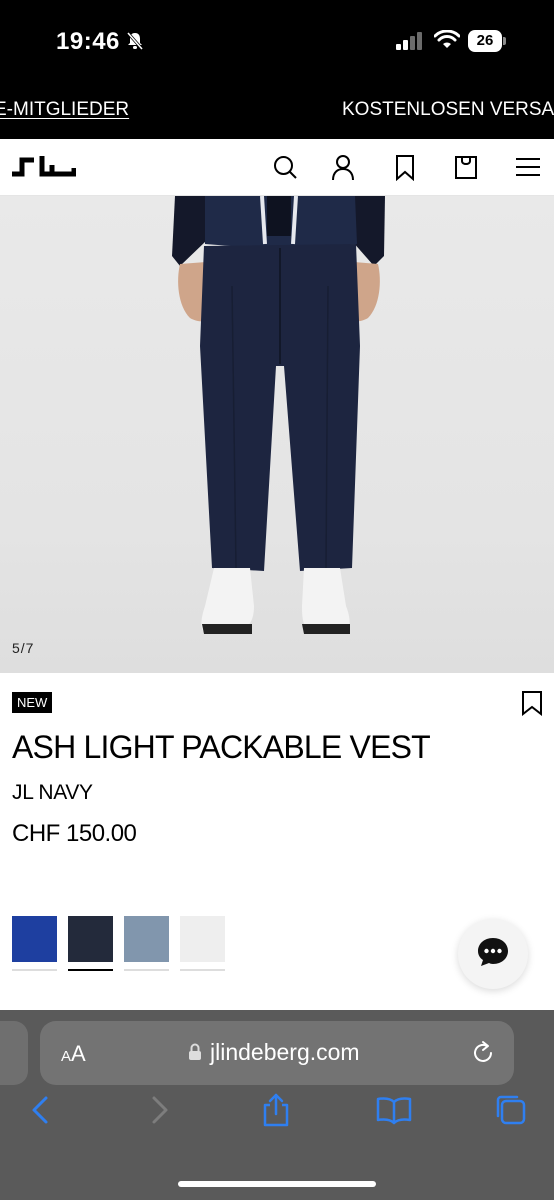  Describe the element at coordinates (202, 939) in the screenshot. I see `color-swatch-white` at that location.